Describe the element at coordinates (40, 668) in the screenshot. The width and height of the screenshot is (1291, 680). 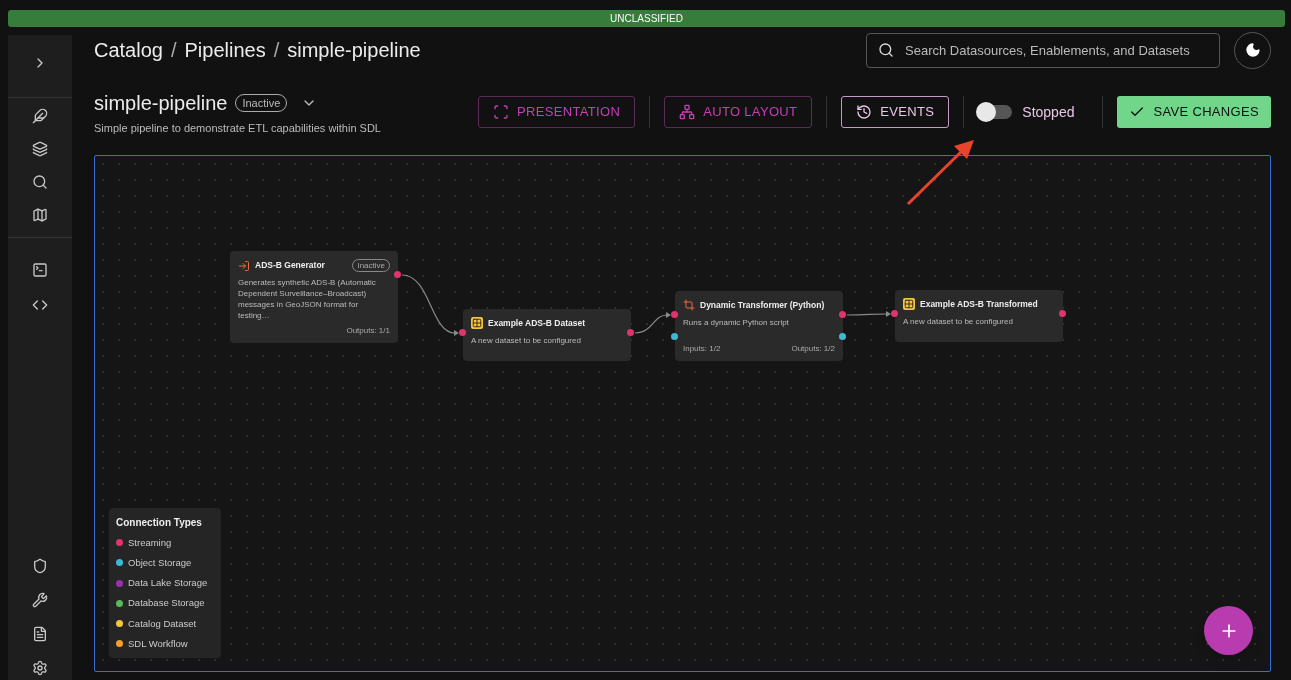
I see `settings-icon` at that location.